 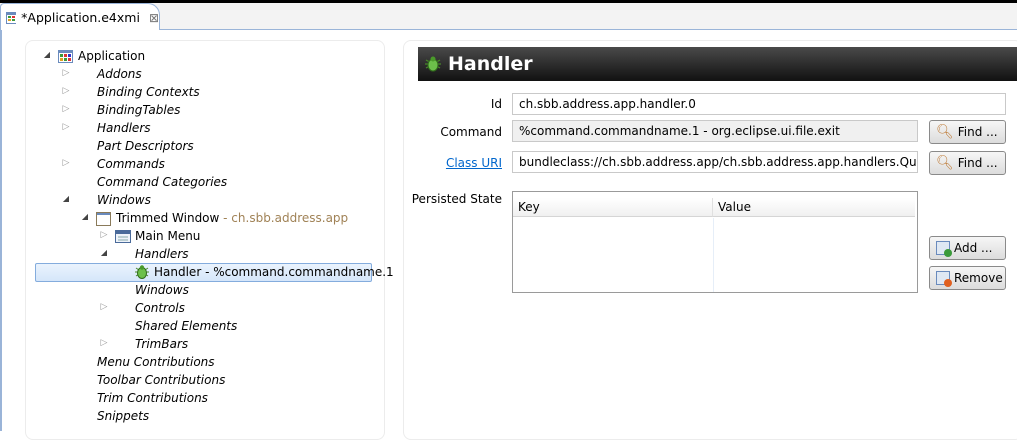 What do you see at coordinates (943, 248) in the screenshot?
I see `table-add-icon` at bounding box center [943, 248].